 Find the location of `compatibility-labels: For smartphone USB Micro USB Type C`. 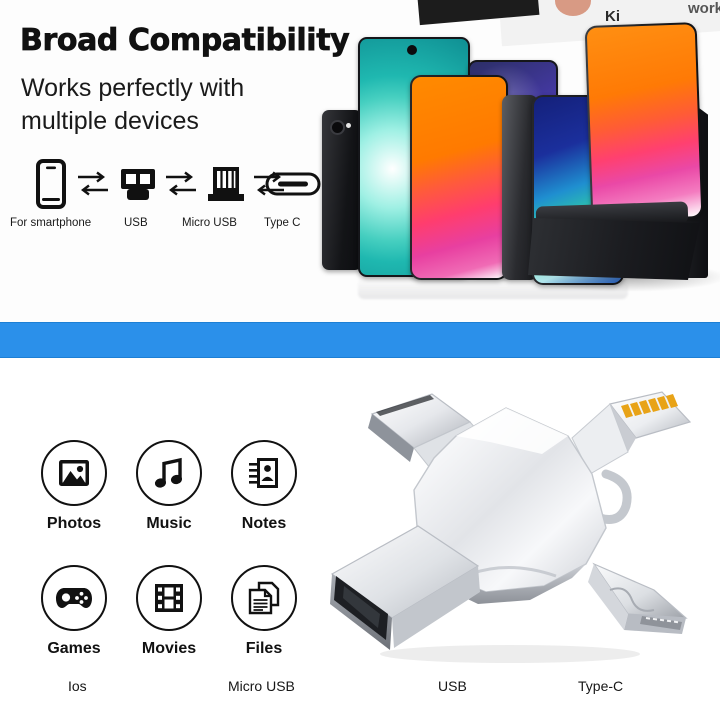

compatibility-labels: For smartphone USB Micro USB Type C is located at coordinates (167, 229).